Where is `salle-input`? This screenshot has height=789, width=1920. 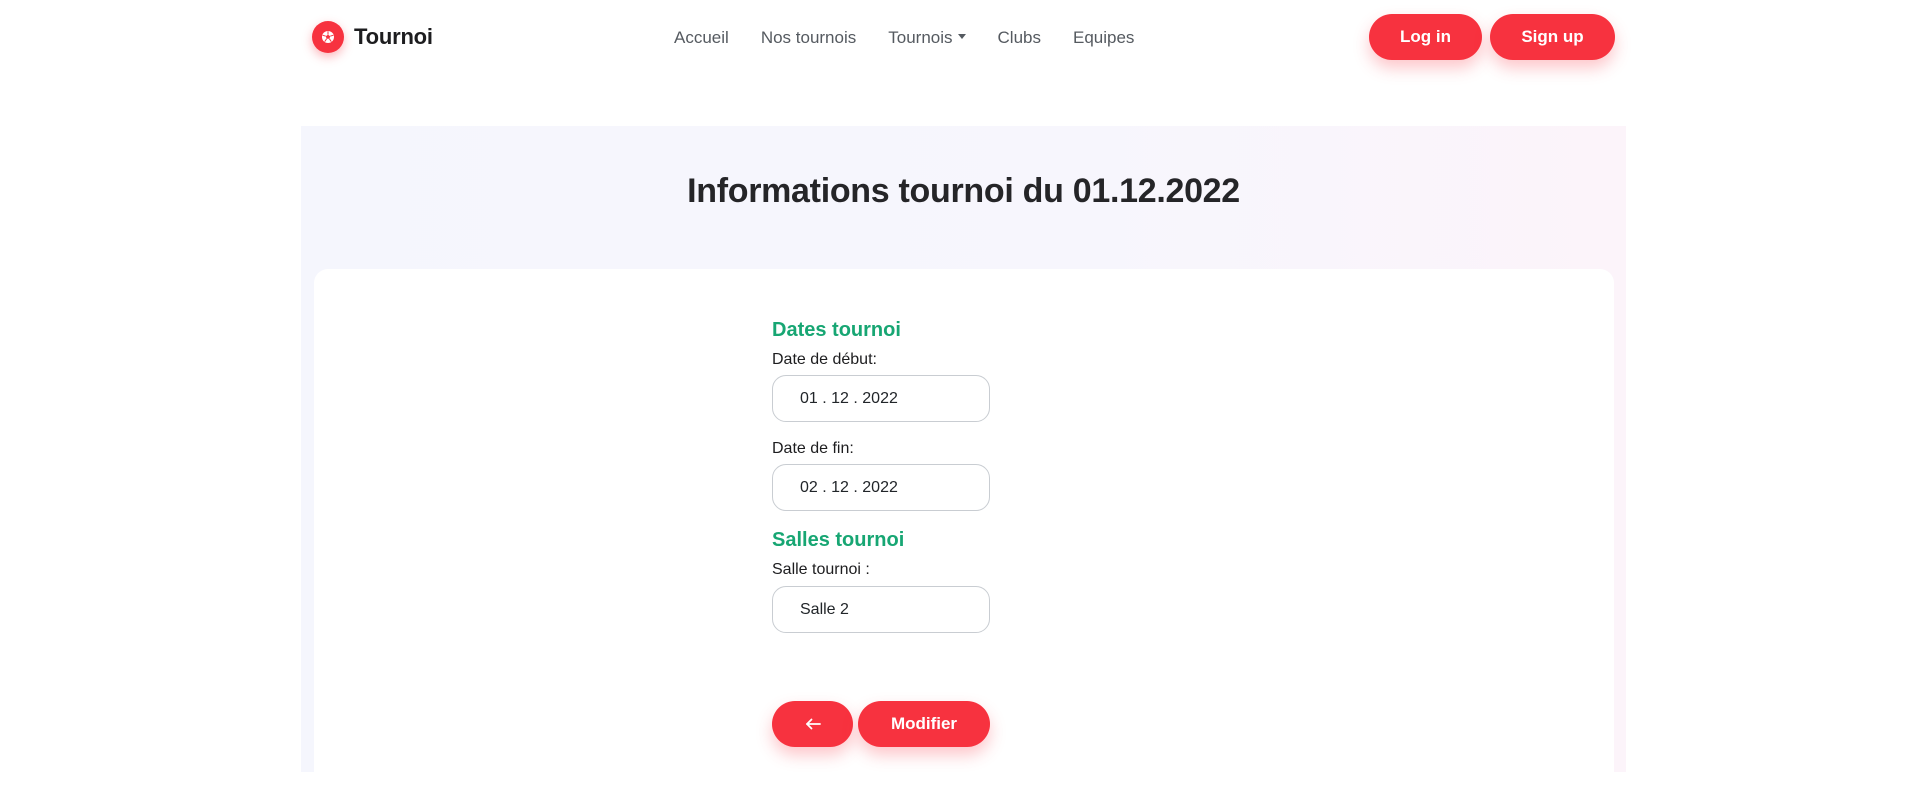
salle-input is located at coordinates (881, 609).